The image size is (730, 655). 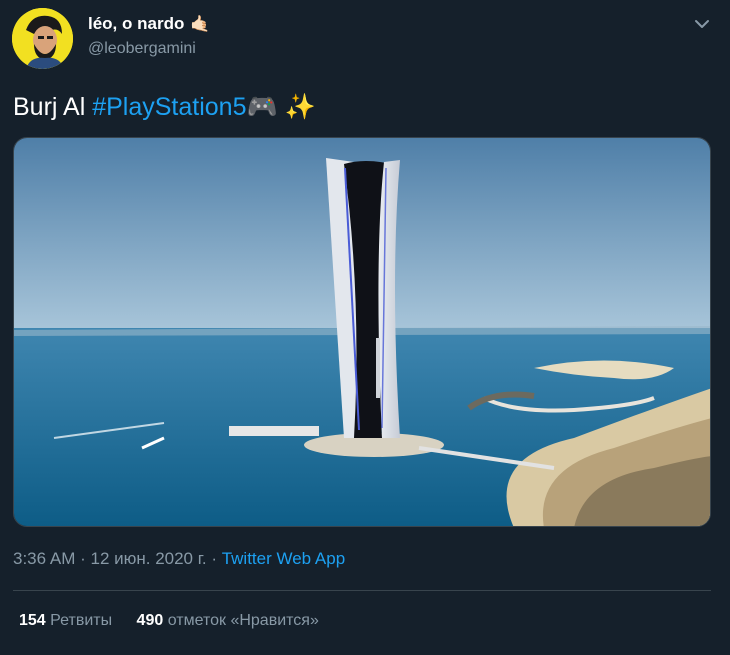 I want to click on likes-stat: 490 отметок «Нравится», so click(x=228, y=621).